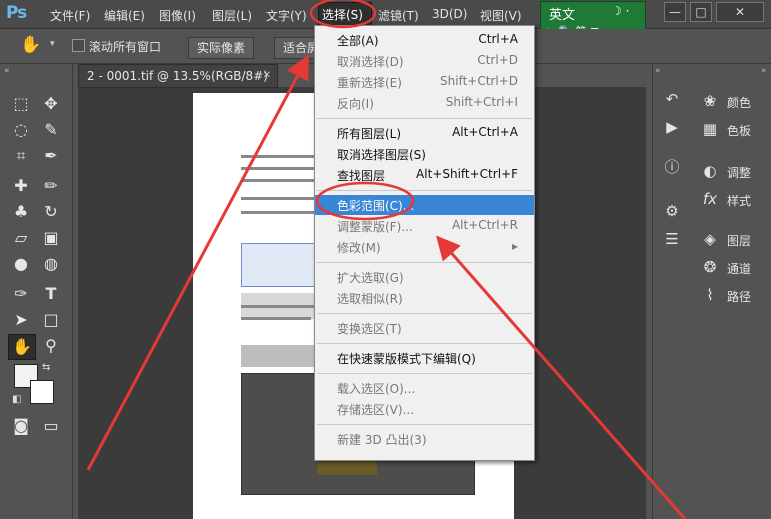  What do you see at coordinates (365, 201) in the screenshot?
I see `annotation-circle-color-range` at bounding box center [365, 201].